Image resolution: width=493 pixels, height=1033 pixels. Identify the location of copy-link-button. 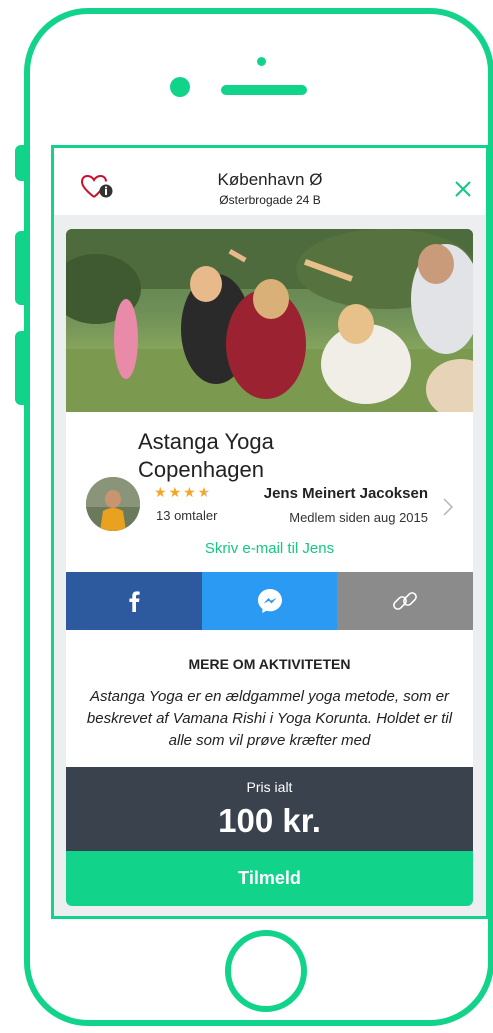
(405, 601).